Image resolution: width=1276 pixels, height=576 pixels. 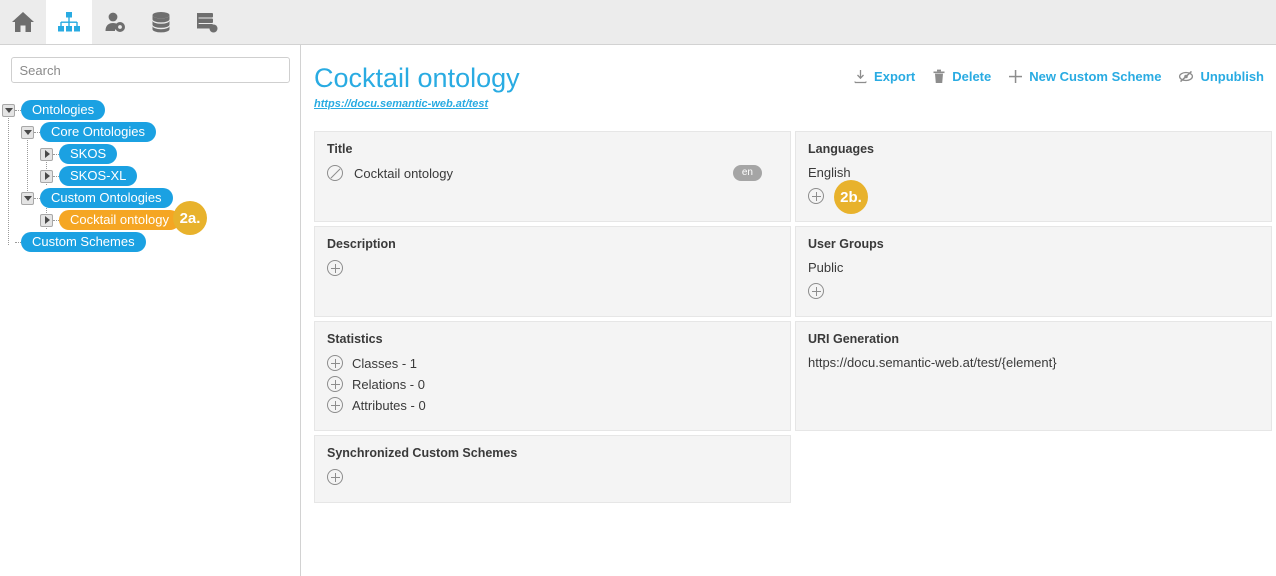 I want to click on title-value: Cocktail ontology, so click(x=403, y=173).